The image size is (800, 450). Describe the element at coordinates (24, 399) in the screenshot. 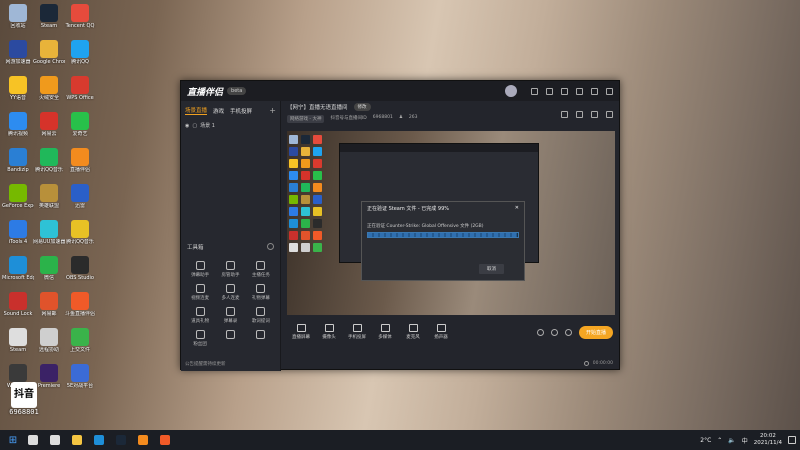

I see `live-watermark: 抖音 6968801` at that location.